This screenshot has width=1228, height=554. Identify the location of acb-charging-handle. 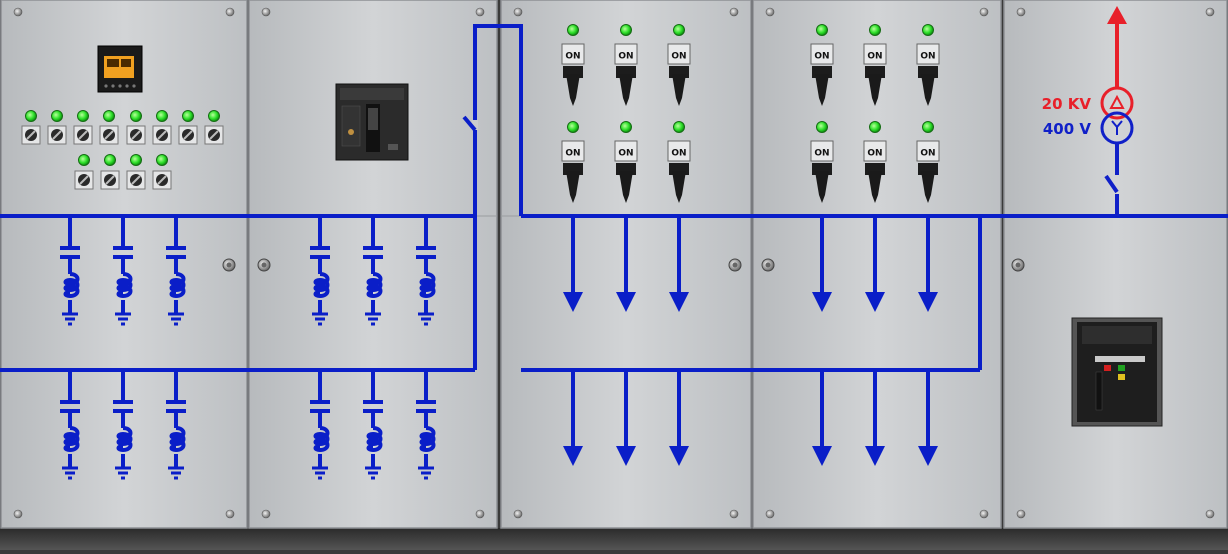
(1099, 391).